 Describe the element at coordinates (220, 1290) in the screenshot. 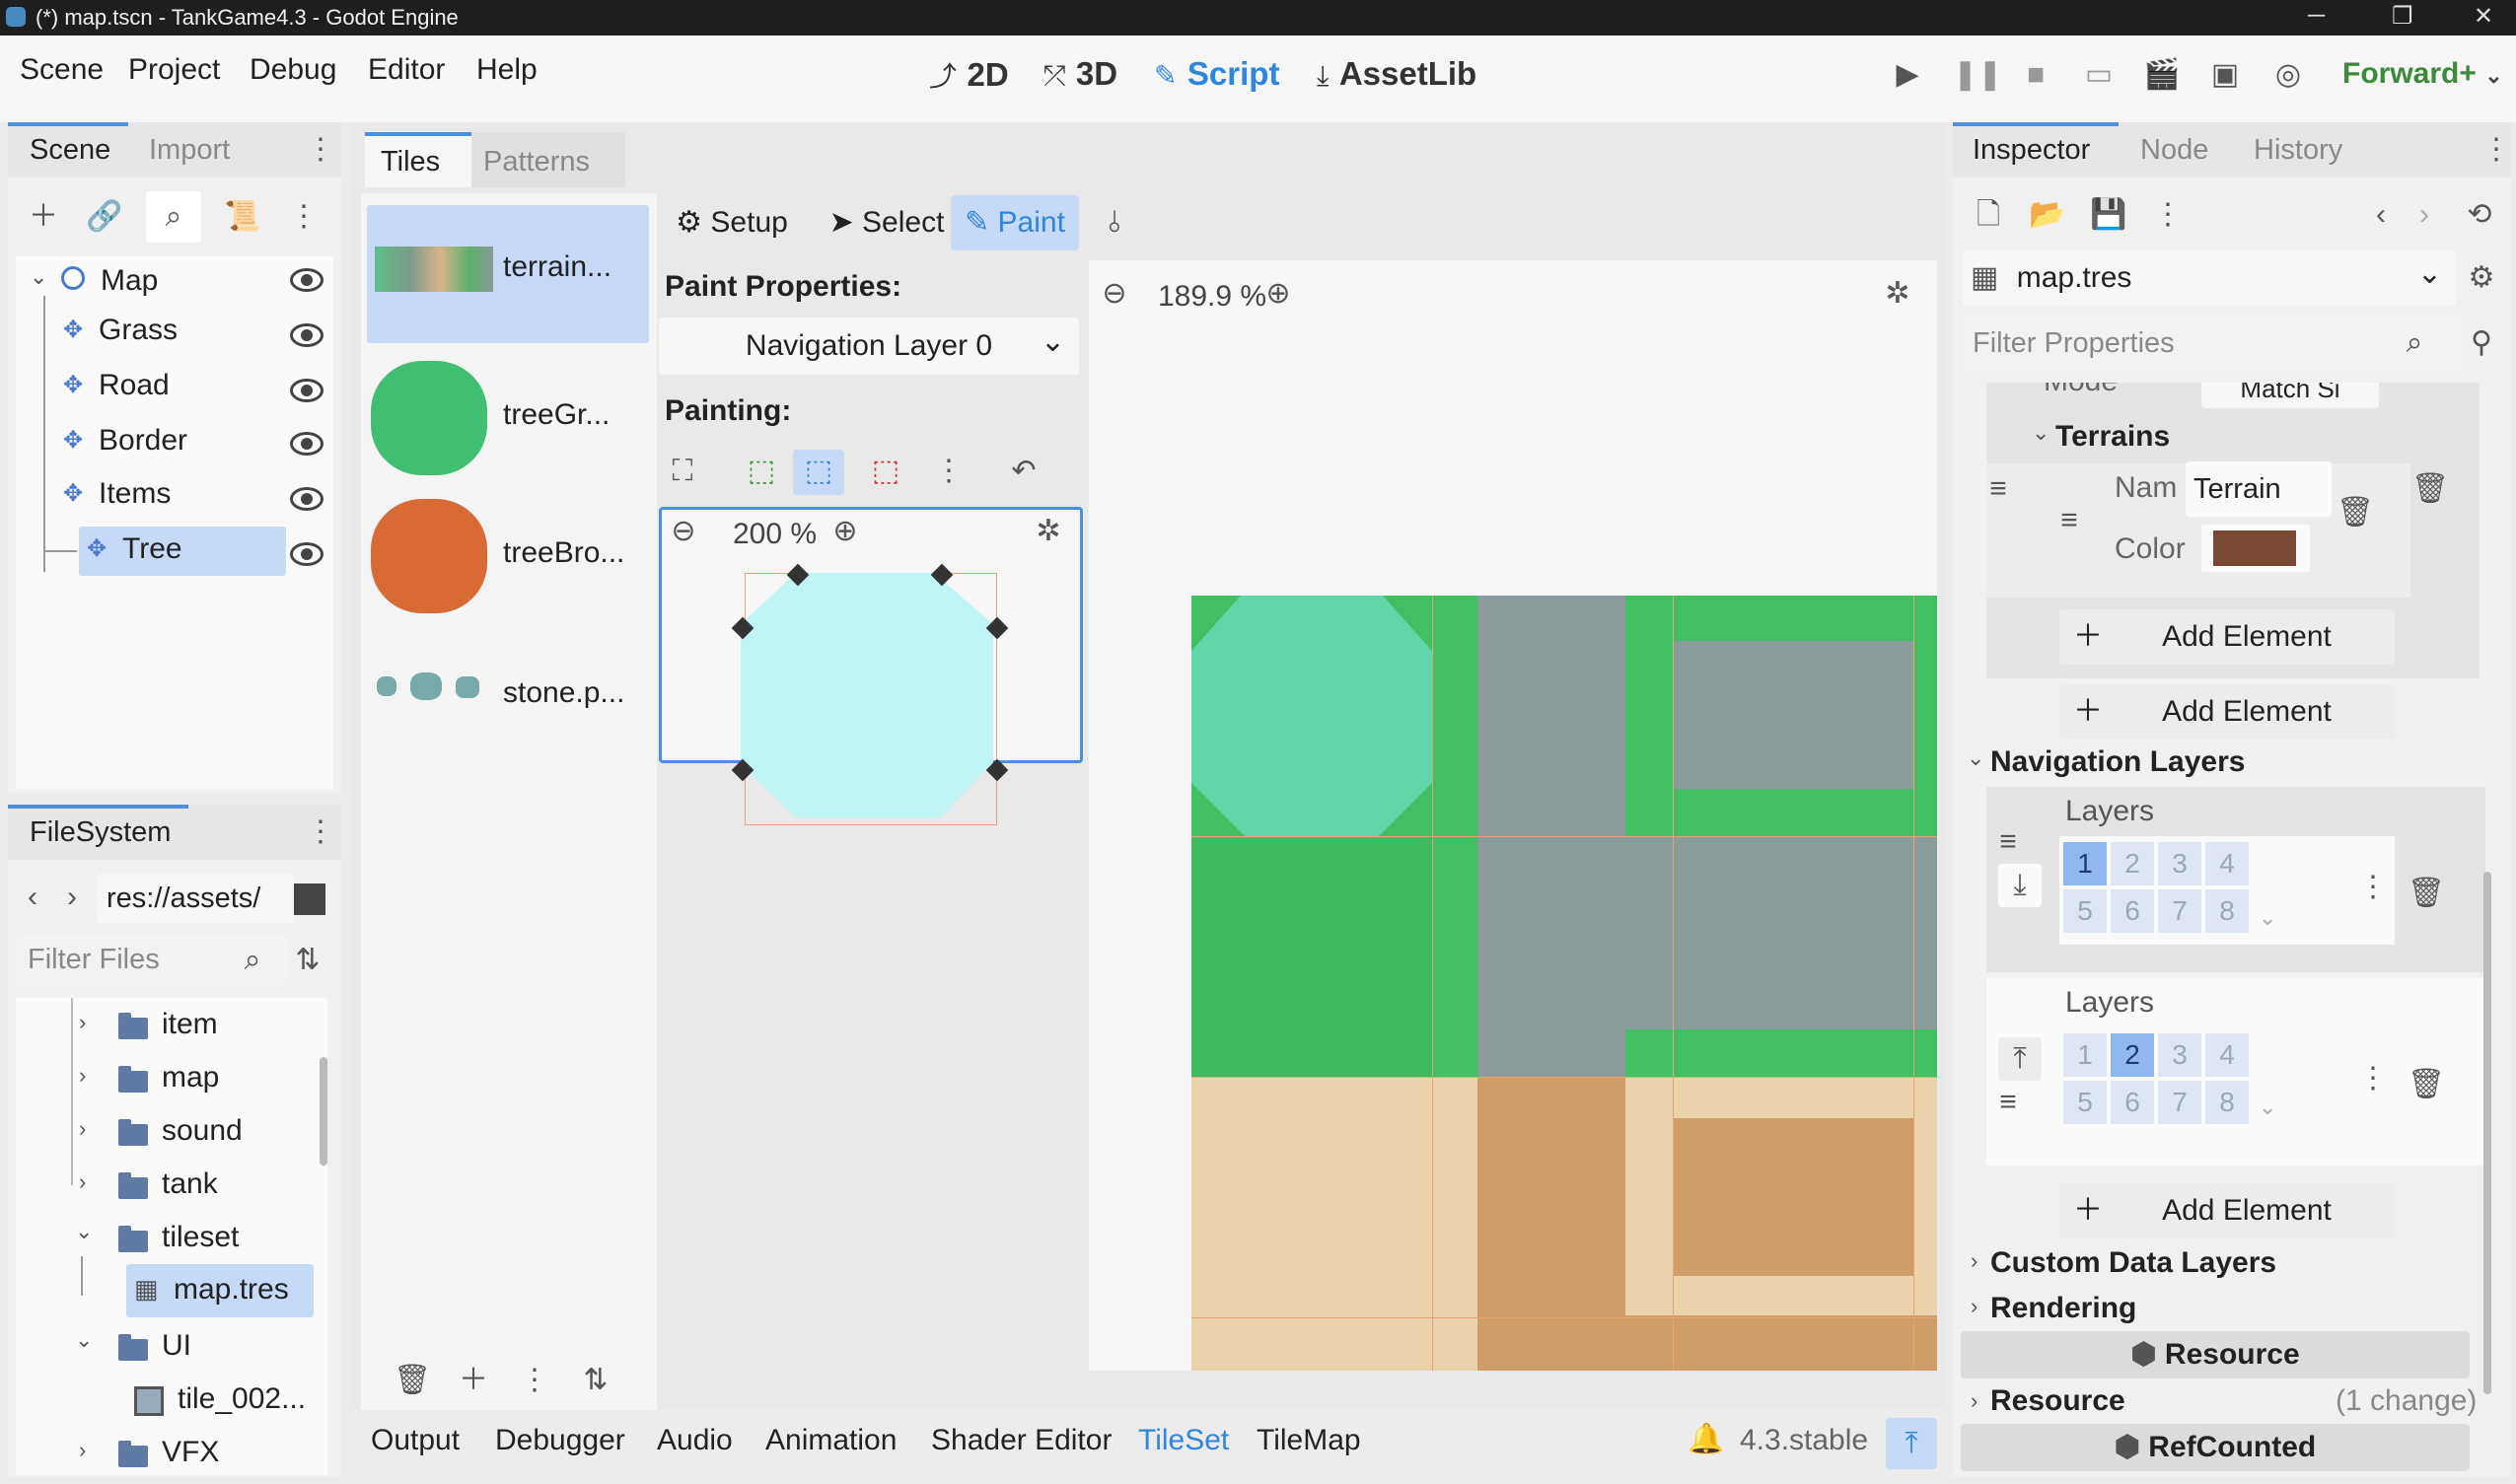

I see `fs-item-map-tres: ▦ map.tres` at that location.